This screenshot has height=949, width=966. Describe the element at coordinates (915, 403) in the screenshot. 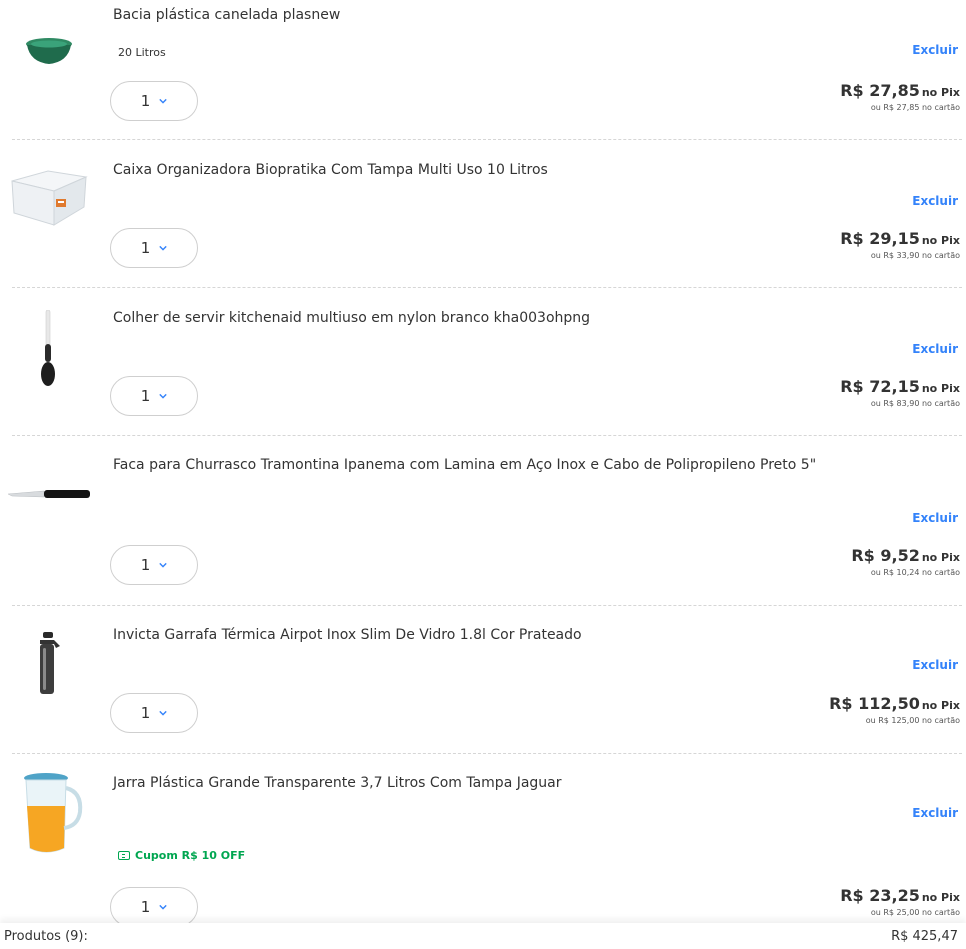

I see `card-price: ou R$ 83,90 no cartão` at that location.